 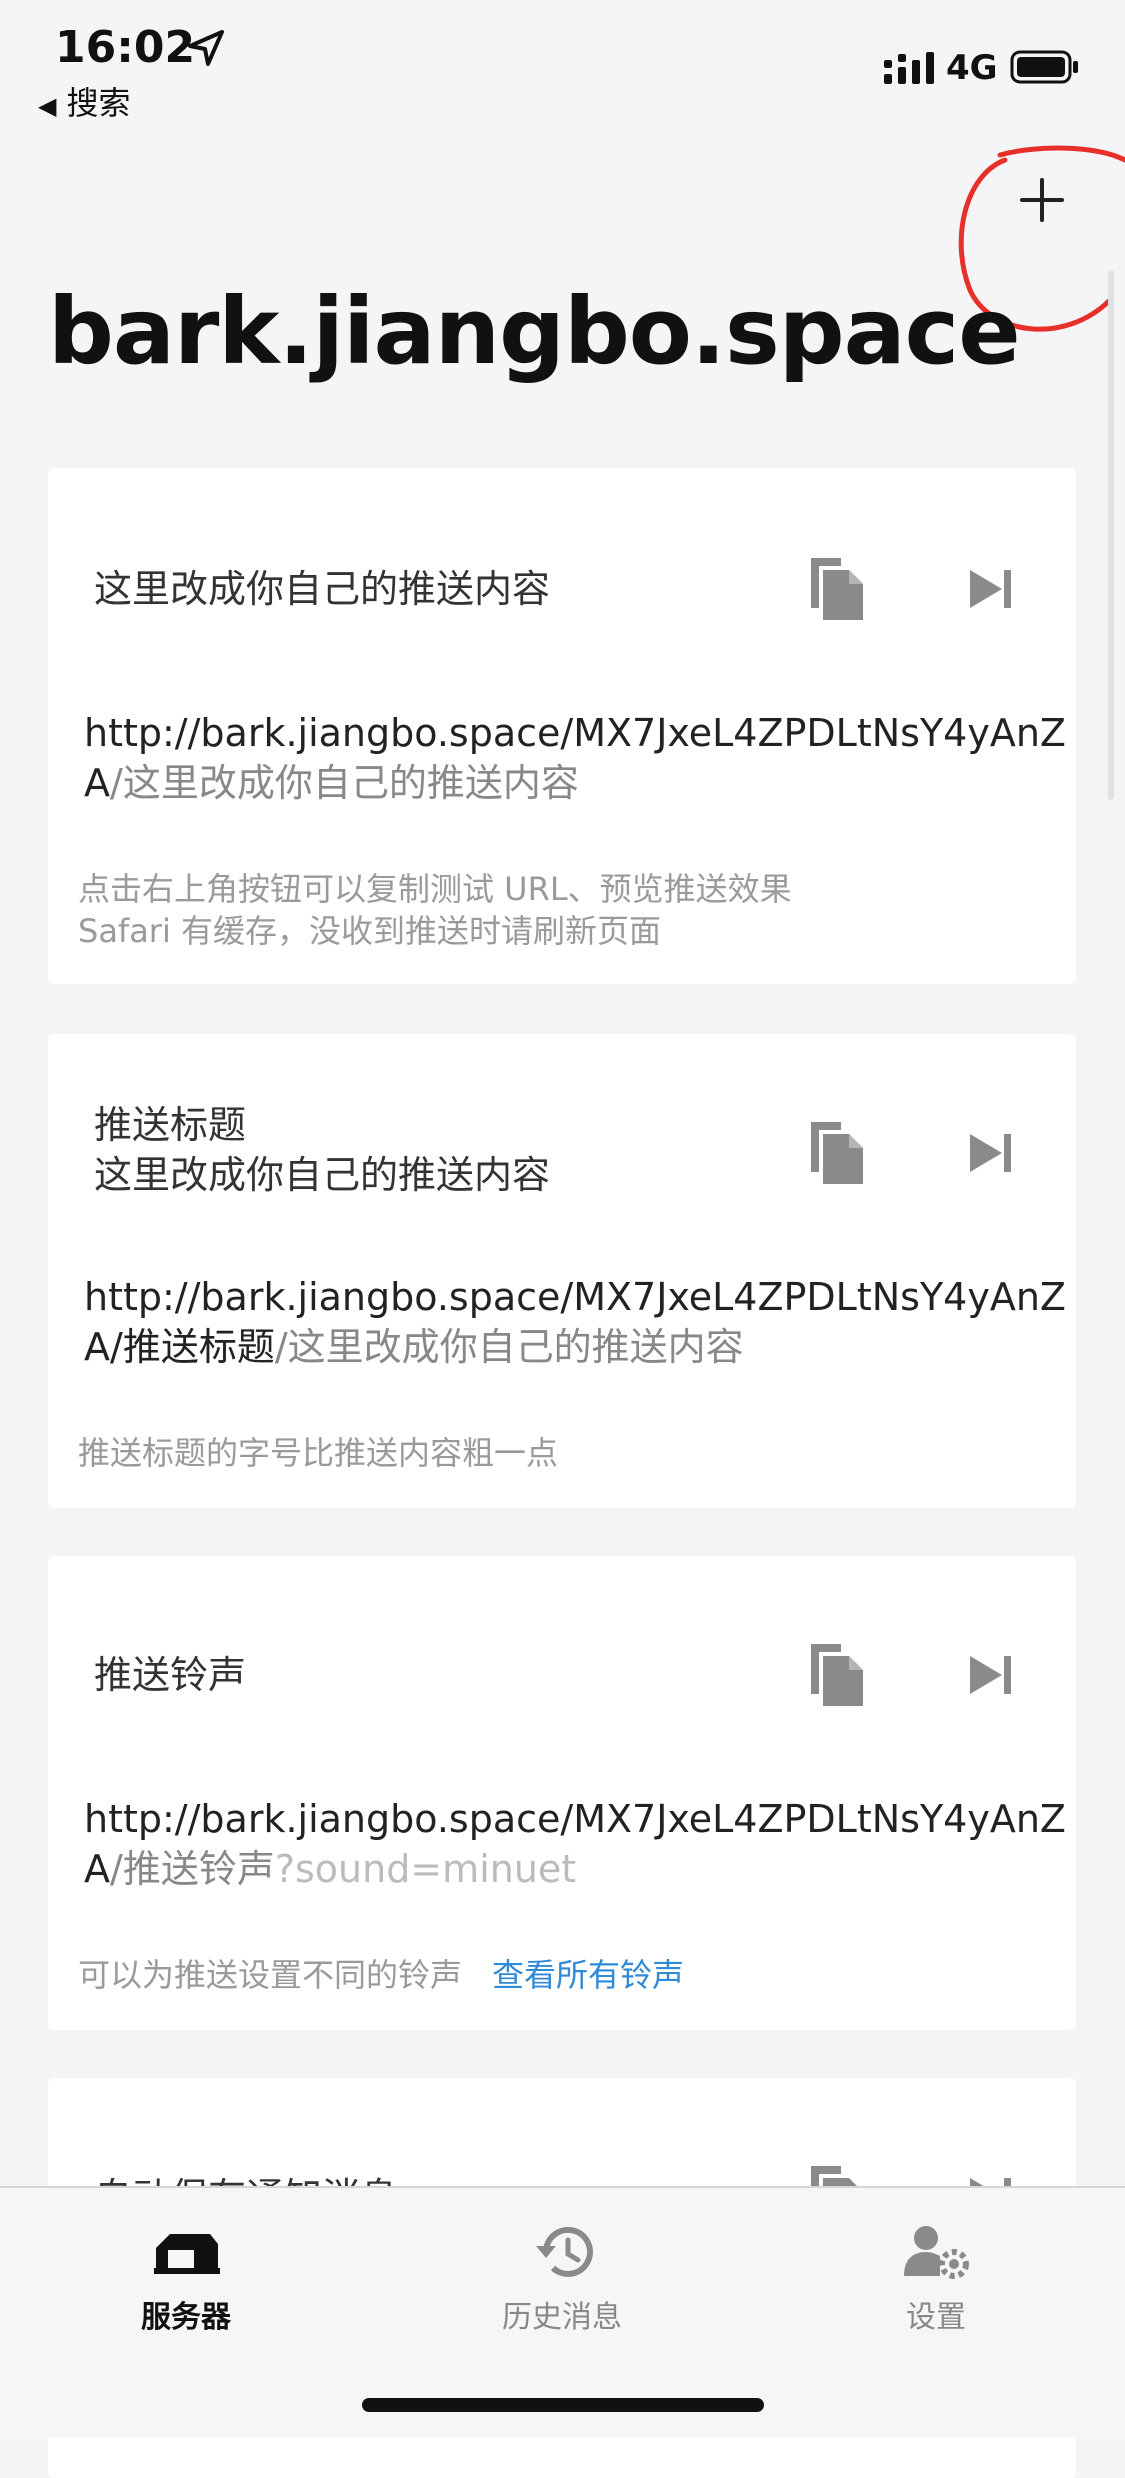 I want to click on card-title: 推送标题 这里改成你自己的推送内容, so click(x=322, y=1150).